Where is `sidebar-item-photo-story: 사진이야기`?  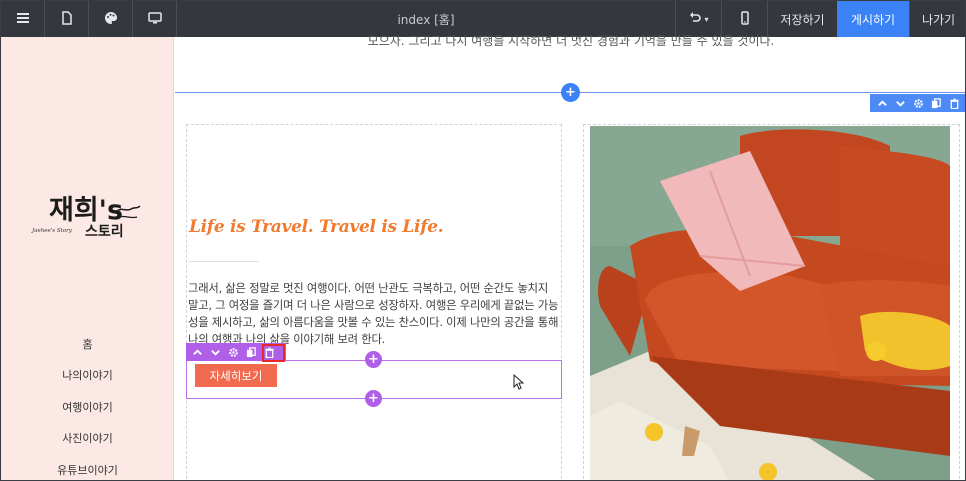
sidebar-item-photo-story: 사진이야기 is located at coordinates (87, 439).